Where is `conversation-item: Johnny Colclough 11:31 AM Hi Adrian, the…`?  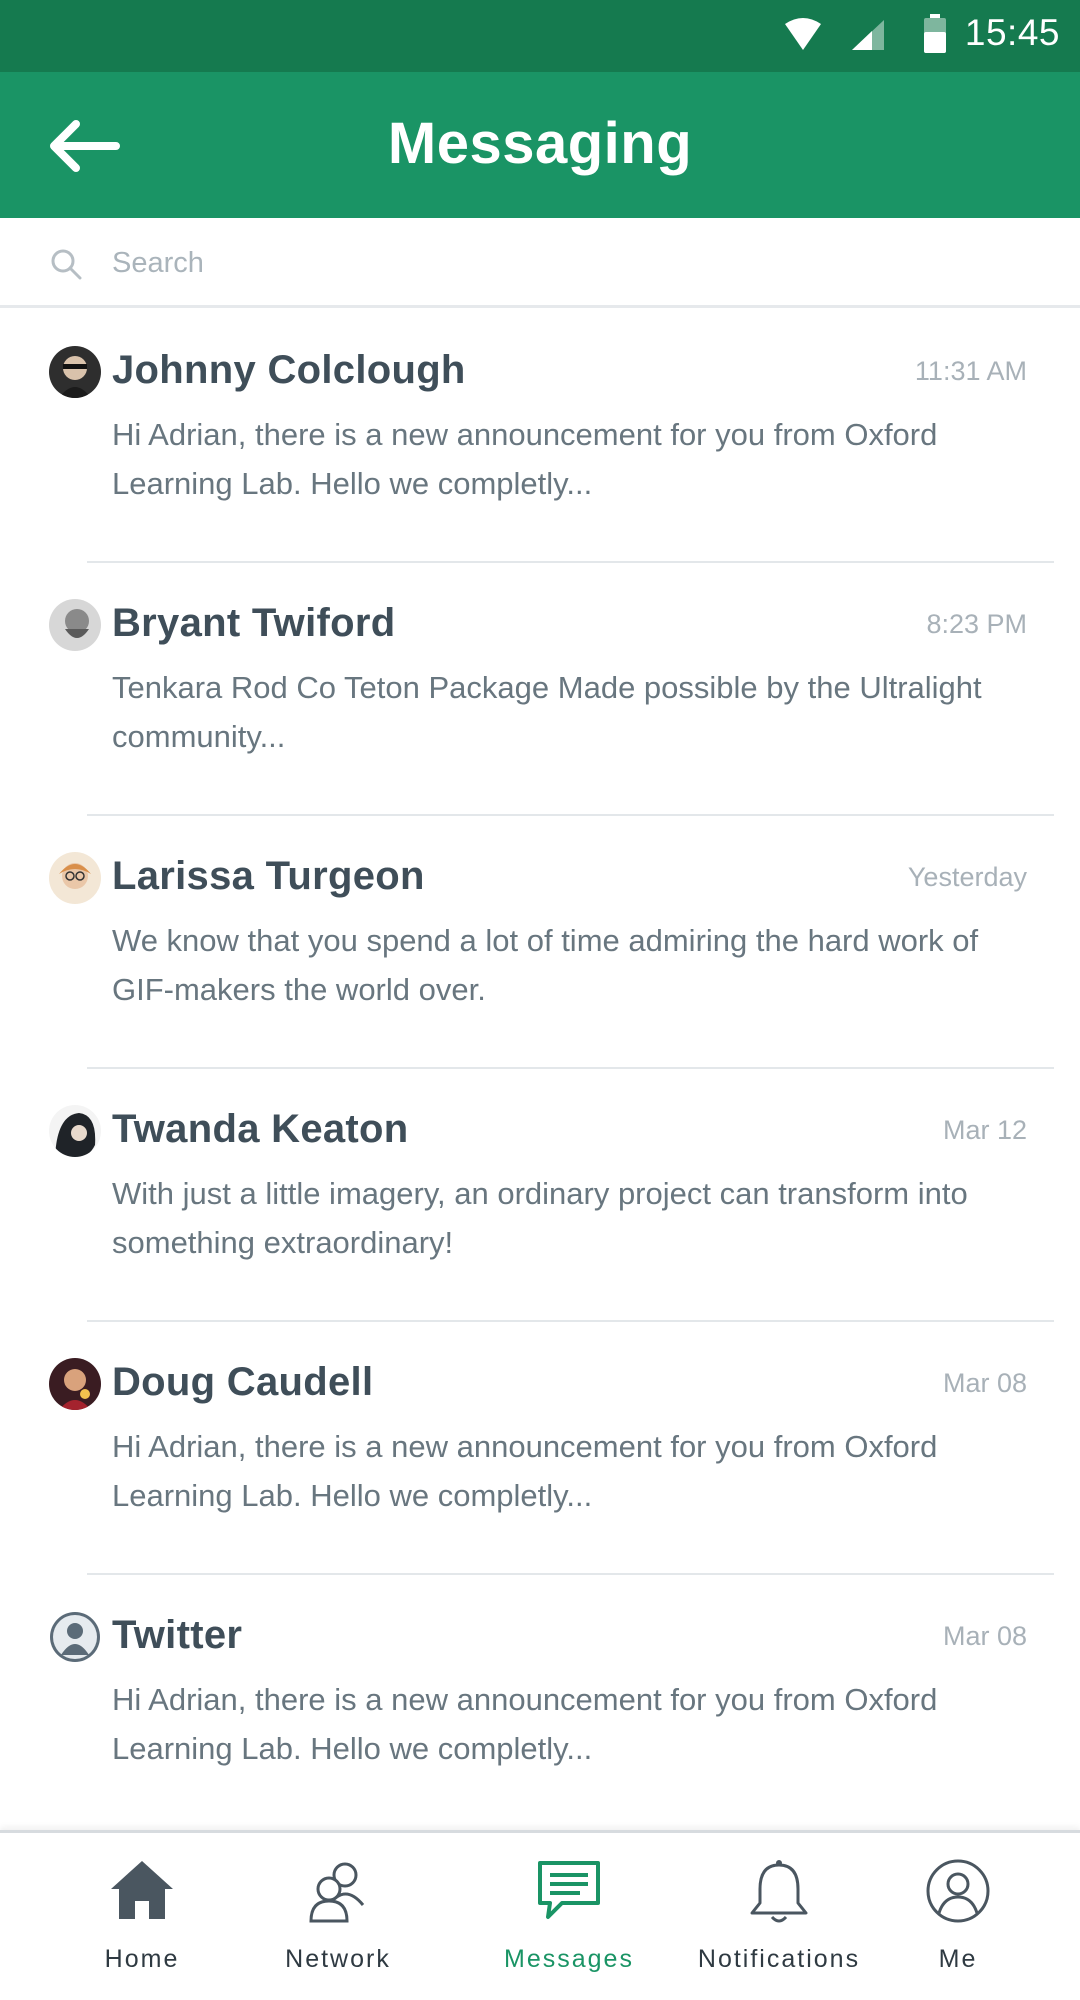
conversation-item: Johnny Colclough 11:31 AM Hi Adrian, the… is located at coordinates (540, 436).